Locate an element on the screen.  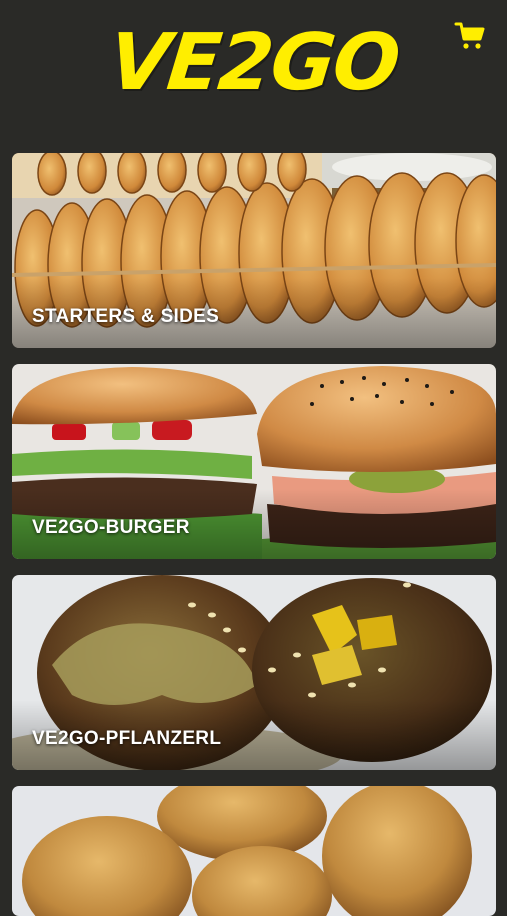
category-card-nuggets is located at coordinates (254, 851).